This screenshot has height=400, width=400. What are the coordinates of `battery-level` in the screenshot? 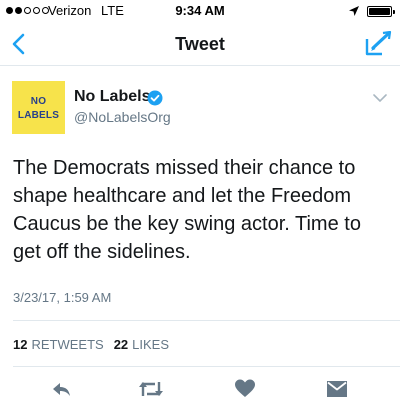 It's located at (379, 11).